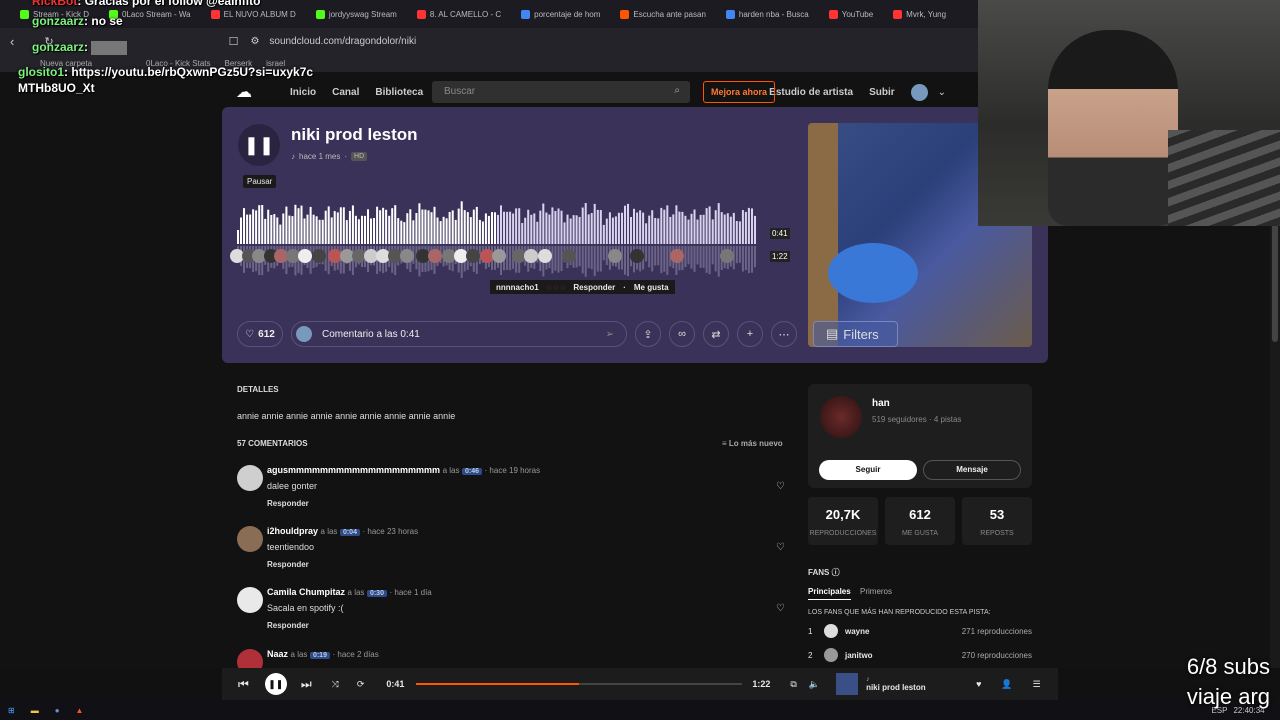  What do you see at coordinates (881, 403) in the screenshot?
I see `artist-name: han` at bounding box center [881, 403].